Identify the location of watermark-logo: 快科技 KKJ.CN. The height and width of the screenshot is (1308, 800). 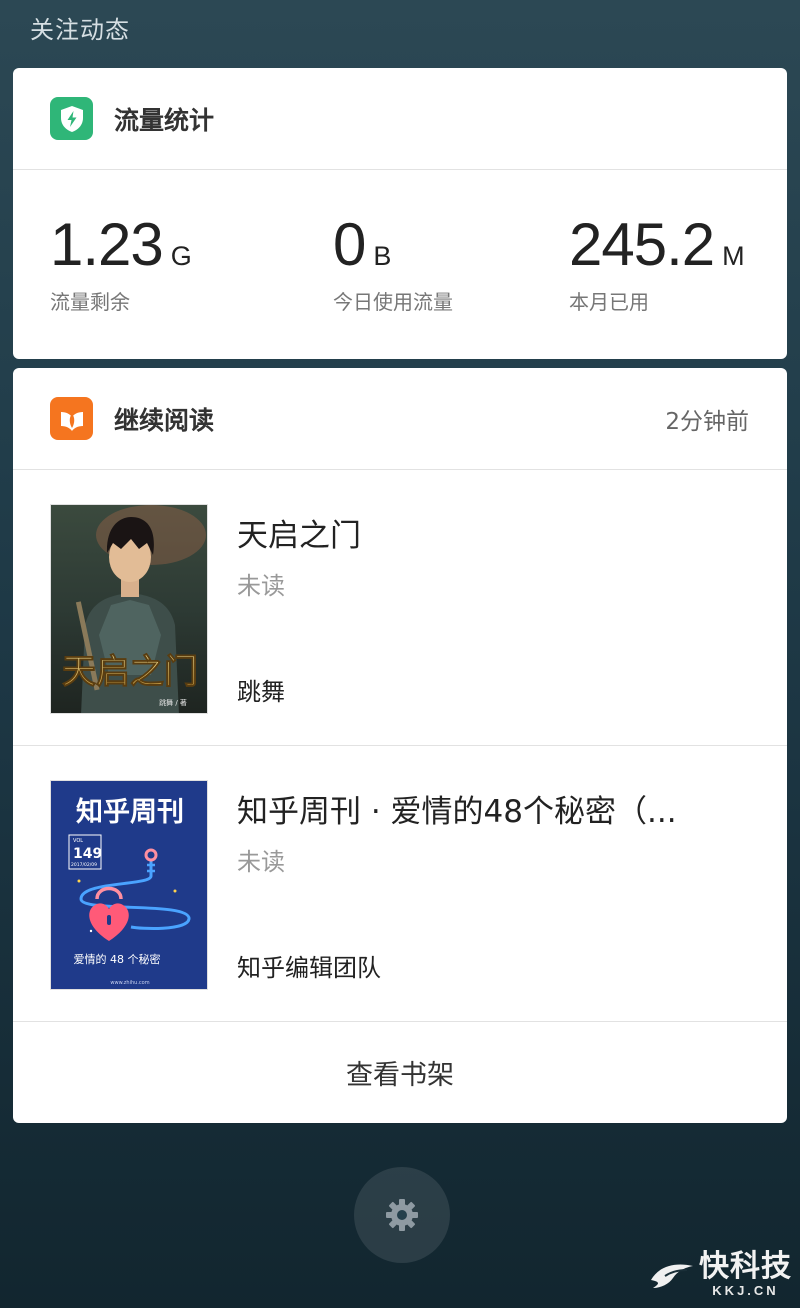
(720, 1274).